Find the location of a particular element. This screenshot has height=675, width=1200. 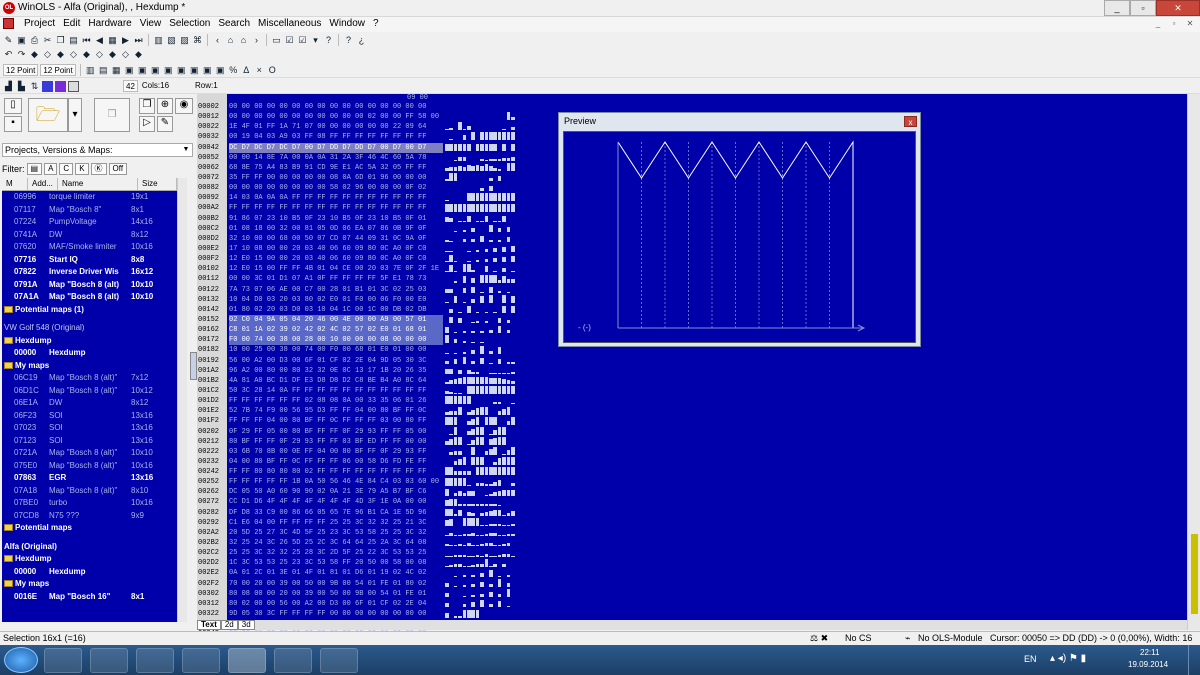

copy-icon: ❐ is located at coordinates (60, 40).